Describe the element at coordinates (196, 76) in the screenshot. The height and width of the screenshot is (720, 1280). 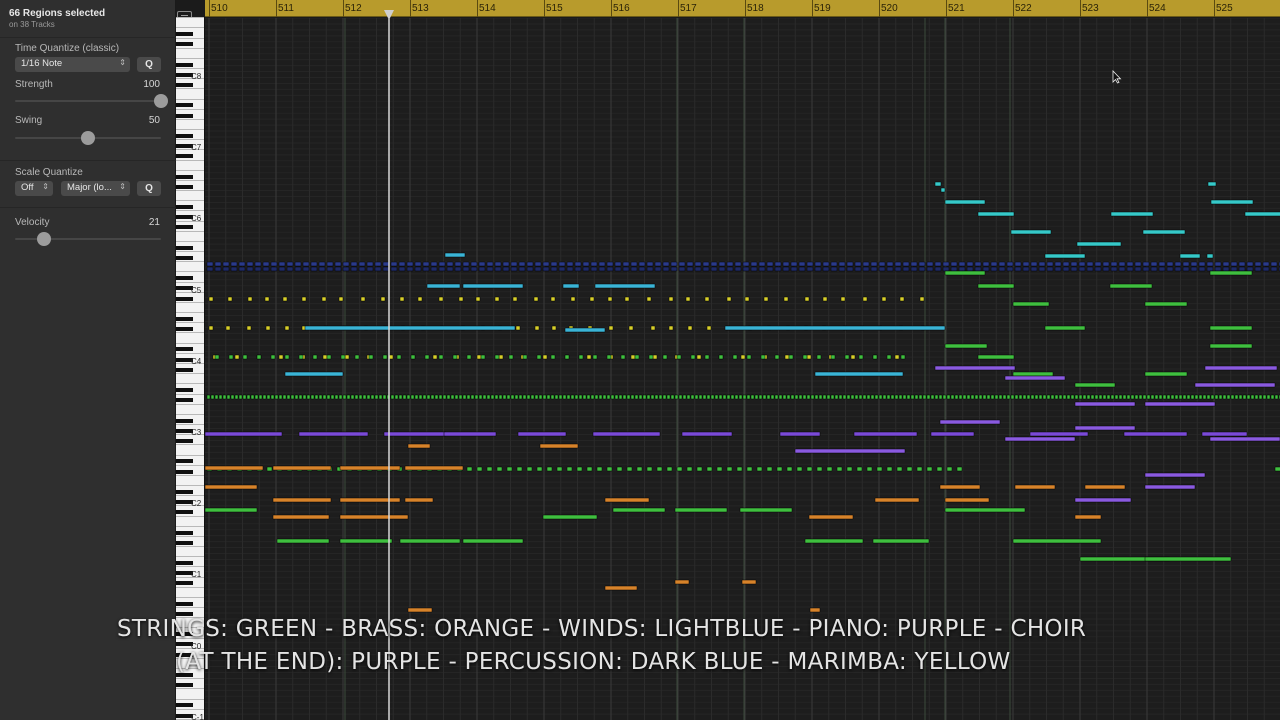
I see `octave-label-C8: C8` at that location.